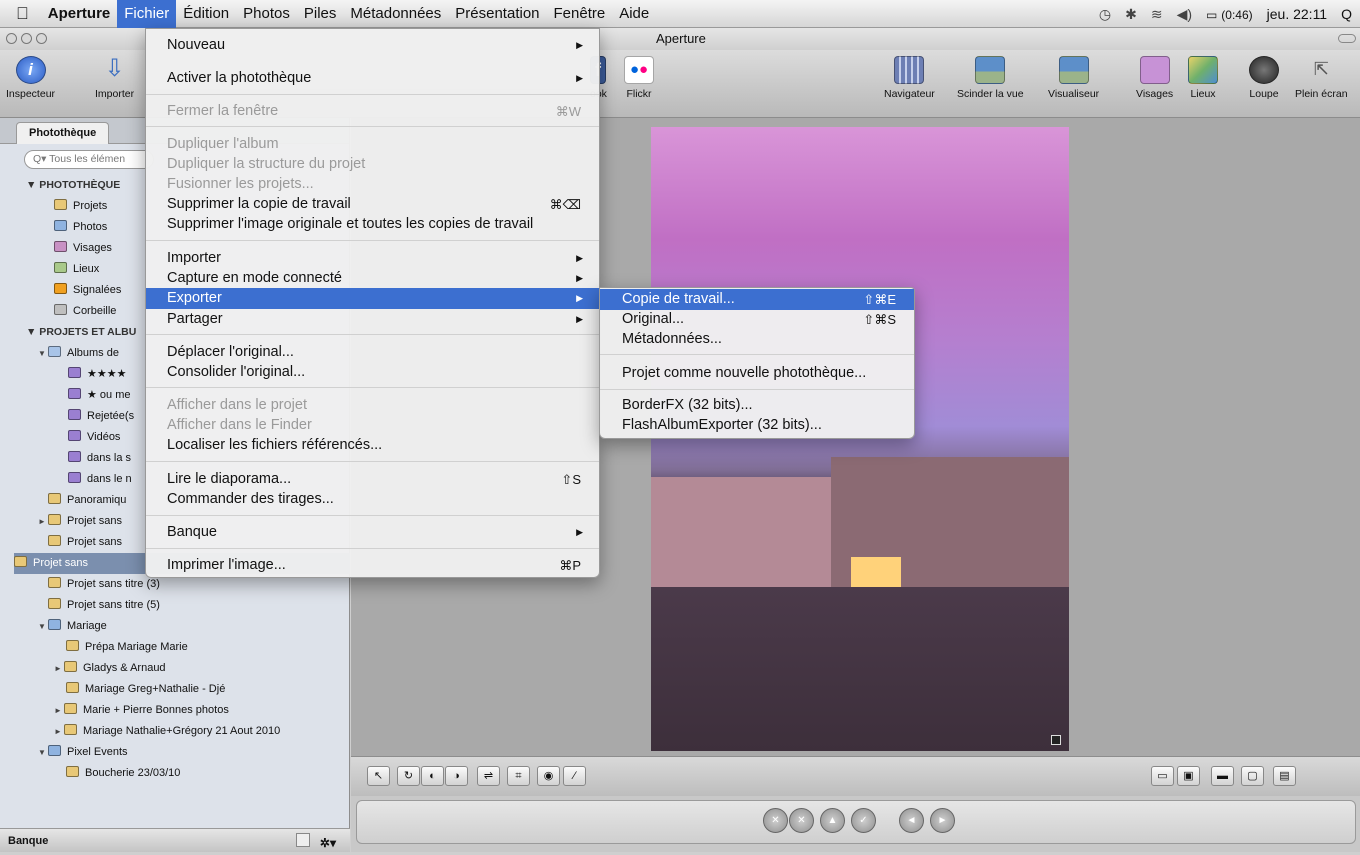 The image size is (1360, 855). Describe the element at coordinates (1105, 14) in the screenshot. I see `time-machine-icon: ◷` at that location.